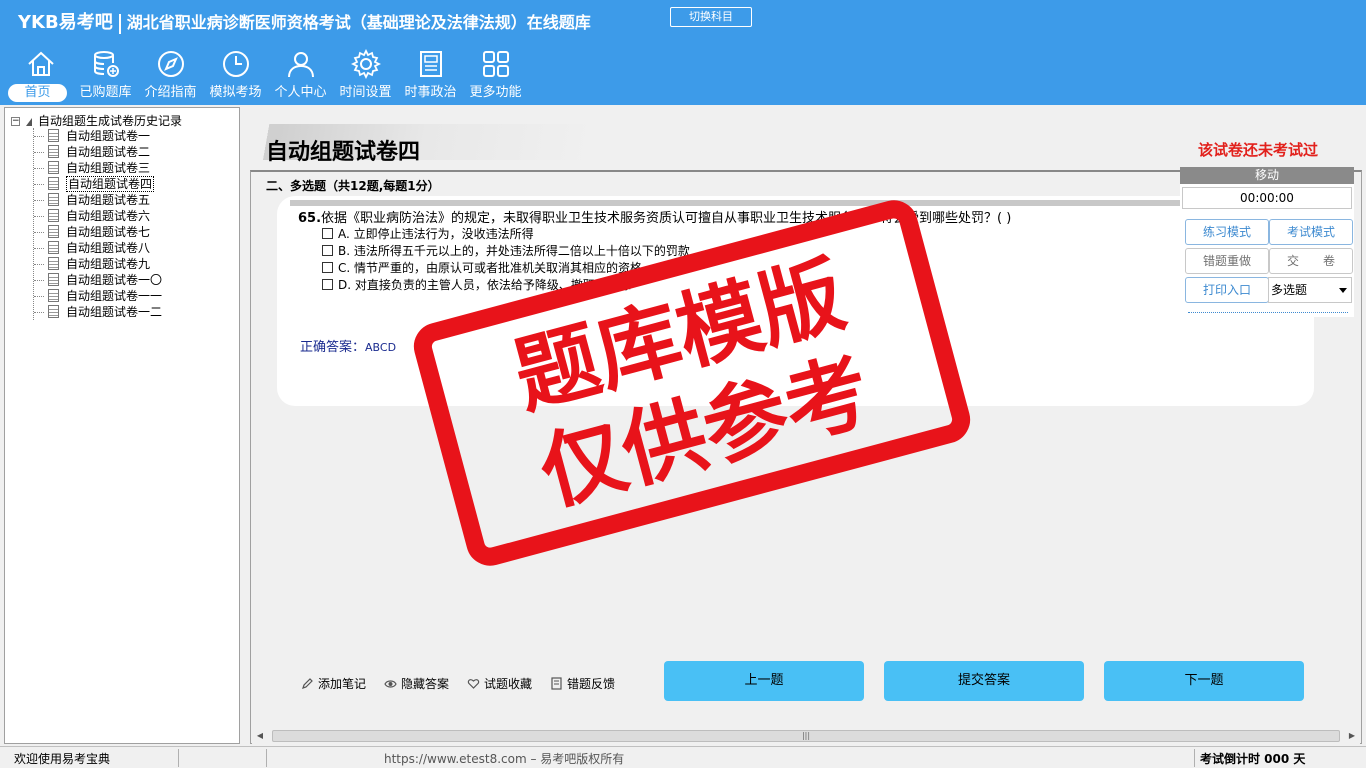  I want to click on tree-item: 自动组题试卷七, so click(98, 232).